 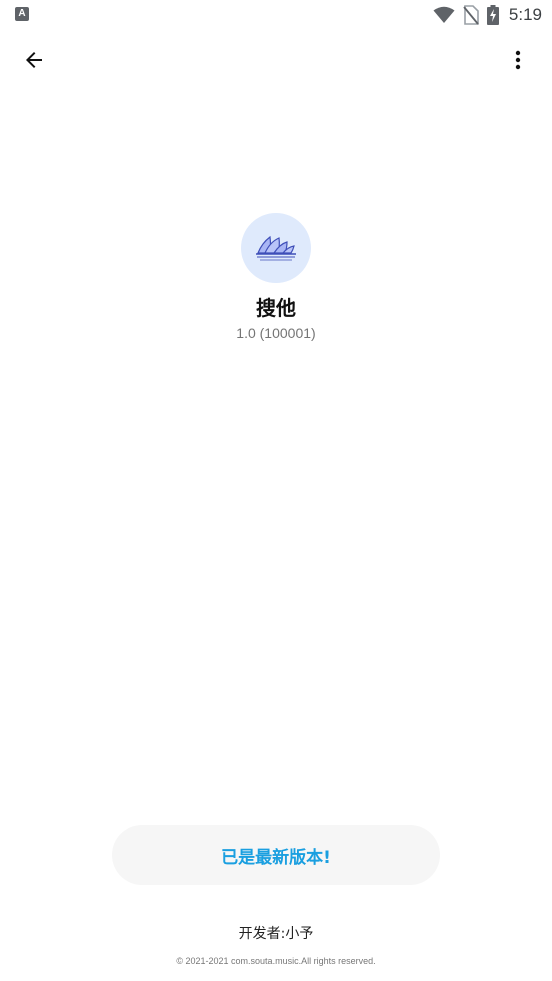 I want to click on app-version: 1.0 (100001), so click(x=276, y=333).